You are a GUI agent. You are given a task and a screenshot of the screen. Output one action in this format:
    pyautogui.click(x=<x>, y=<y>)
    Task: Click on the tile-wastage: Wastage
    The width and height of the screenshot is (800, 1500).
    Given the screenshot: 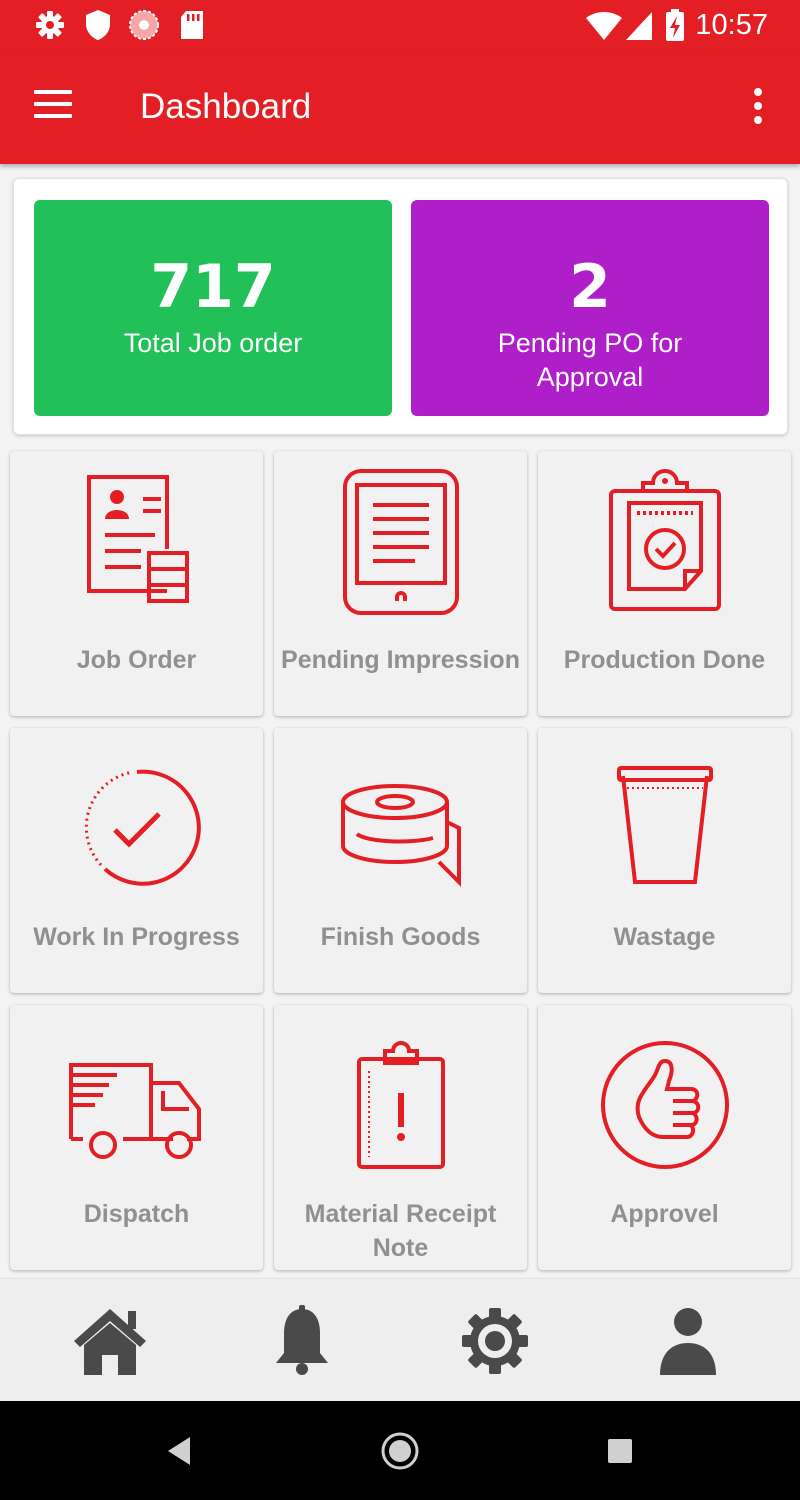 What is the action you would take?
    pyautogui.click(x=664, y=860)
    